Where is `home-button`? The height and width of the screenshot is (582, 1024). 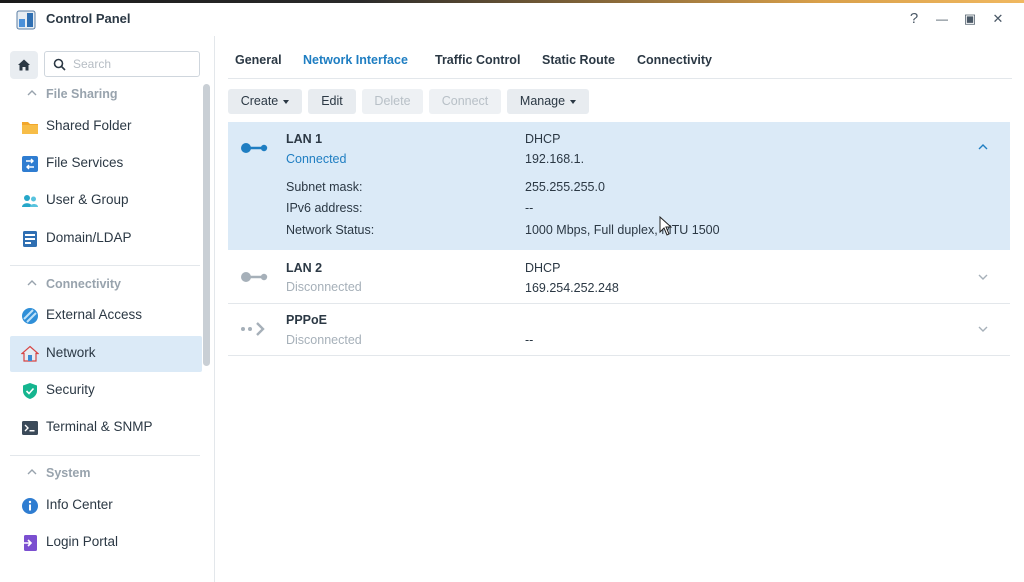
home-button is located at coordinates (24, 65).